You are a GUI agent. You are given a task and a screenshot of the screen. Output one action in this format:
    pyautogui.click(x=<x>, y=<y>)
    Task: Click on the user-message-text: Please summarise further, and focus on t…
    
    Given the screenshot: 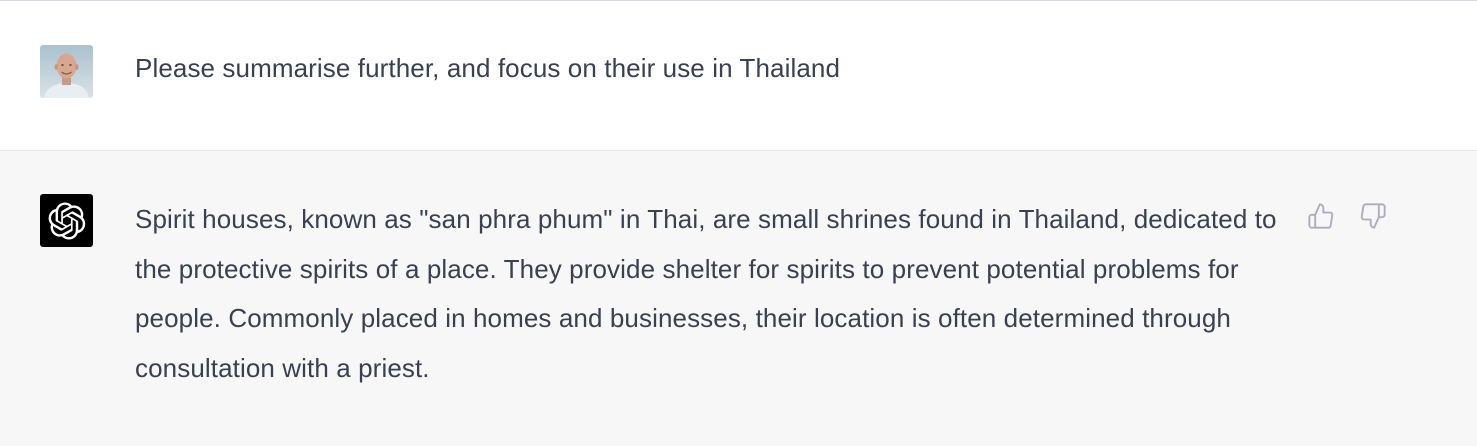 What is the action you would take?
    pyautogui.click(x=488, y=68)
    